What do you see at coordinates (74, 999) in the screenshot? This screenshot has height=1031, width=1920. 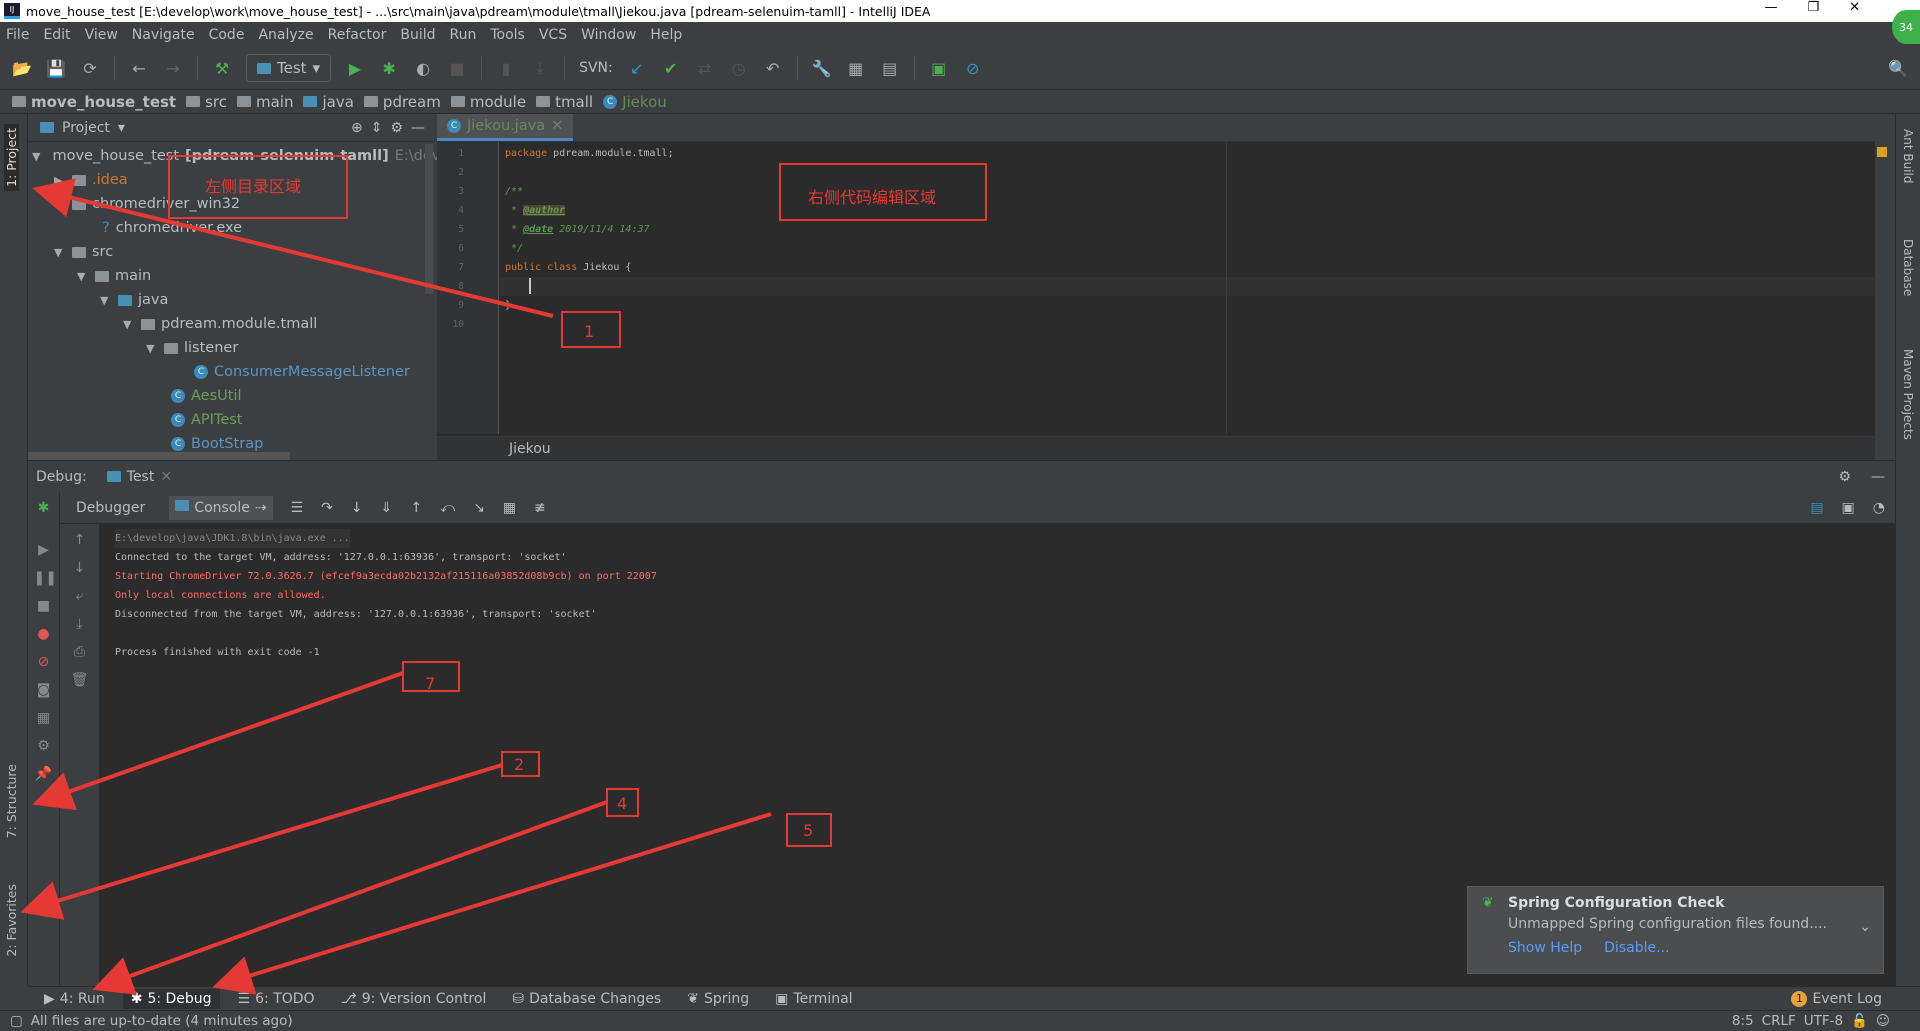 I see `tool-tab-run: ▶ 4: Run` at bounding box center [74, 999].